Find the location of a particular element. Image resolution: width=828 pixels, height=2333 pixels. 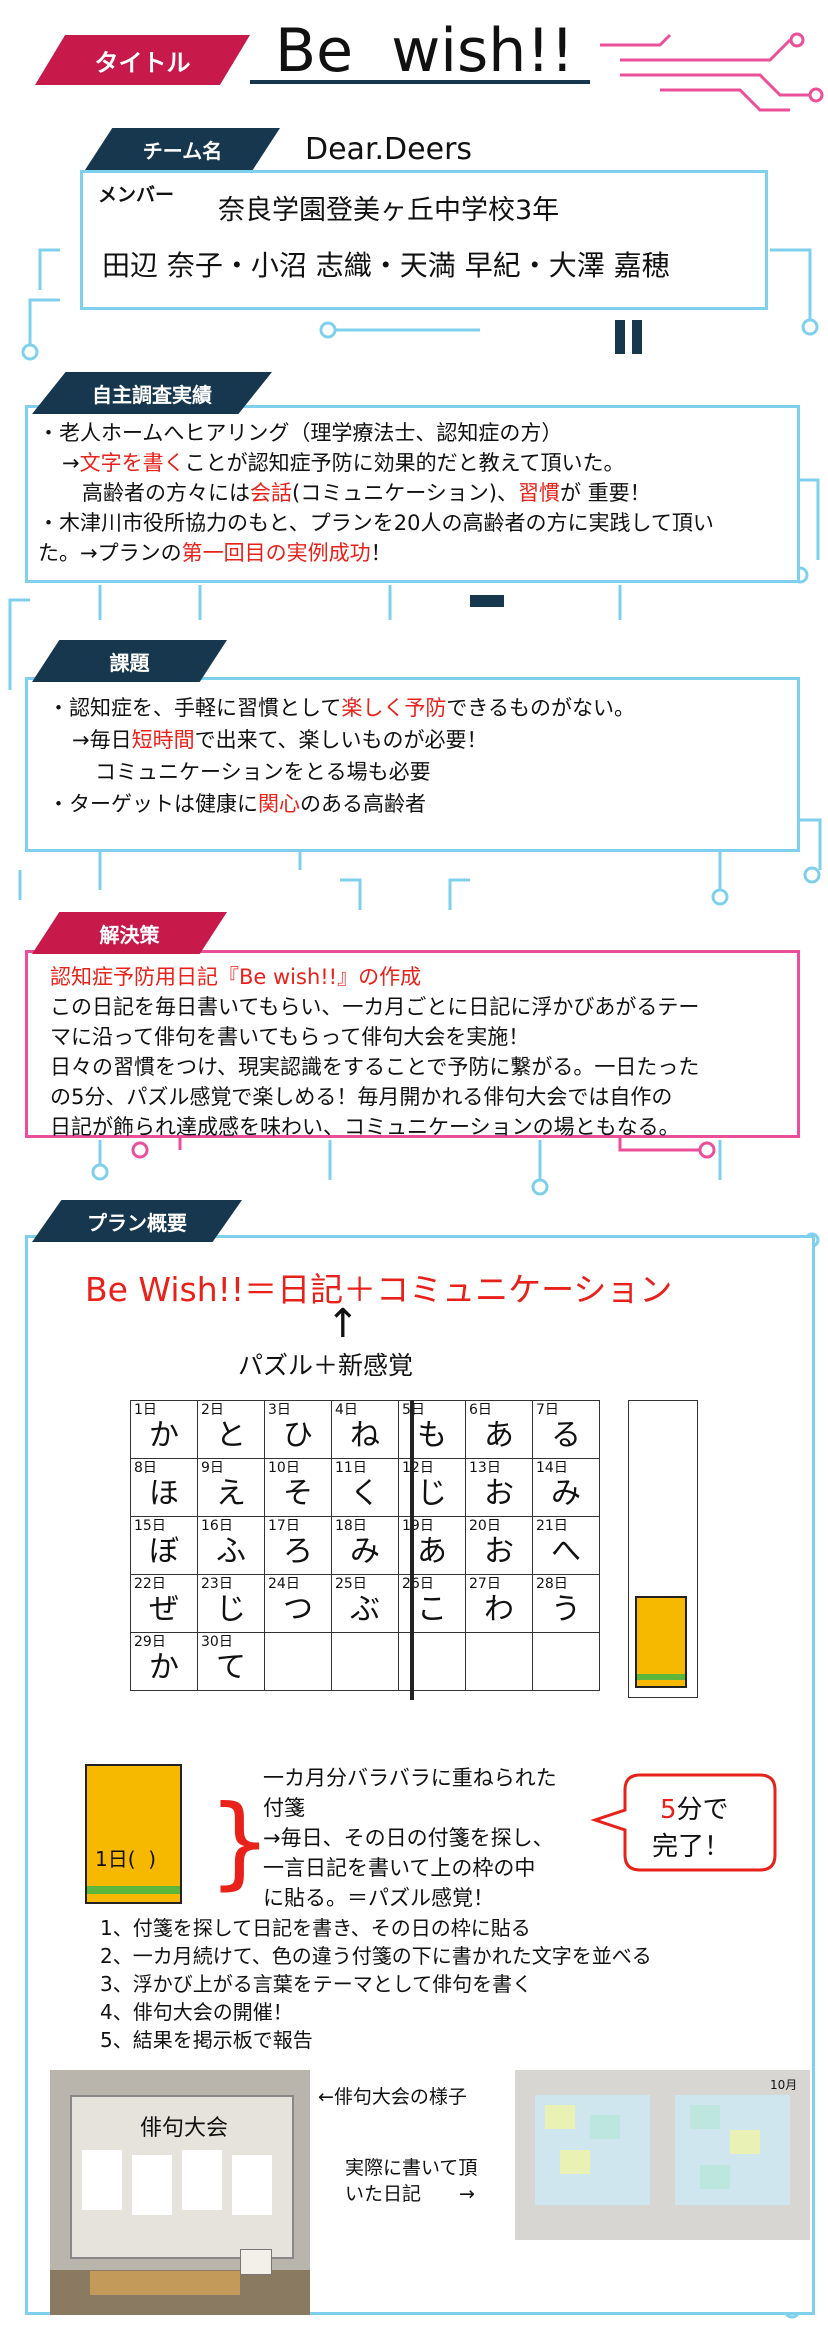

calendar-cell: 30日て is located at coordinates (231, 1661).